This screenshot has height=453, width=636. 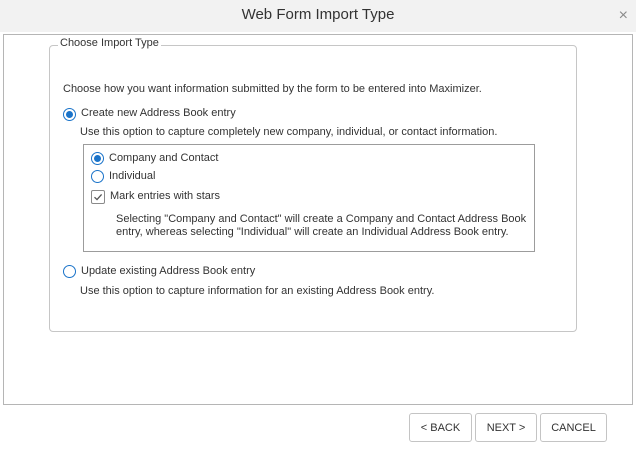 What do you see at coordinates (506, 427) in the screenshot?
I see `next-button: NEXT >` at bounding box center [506, 427].